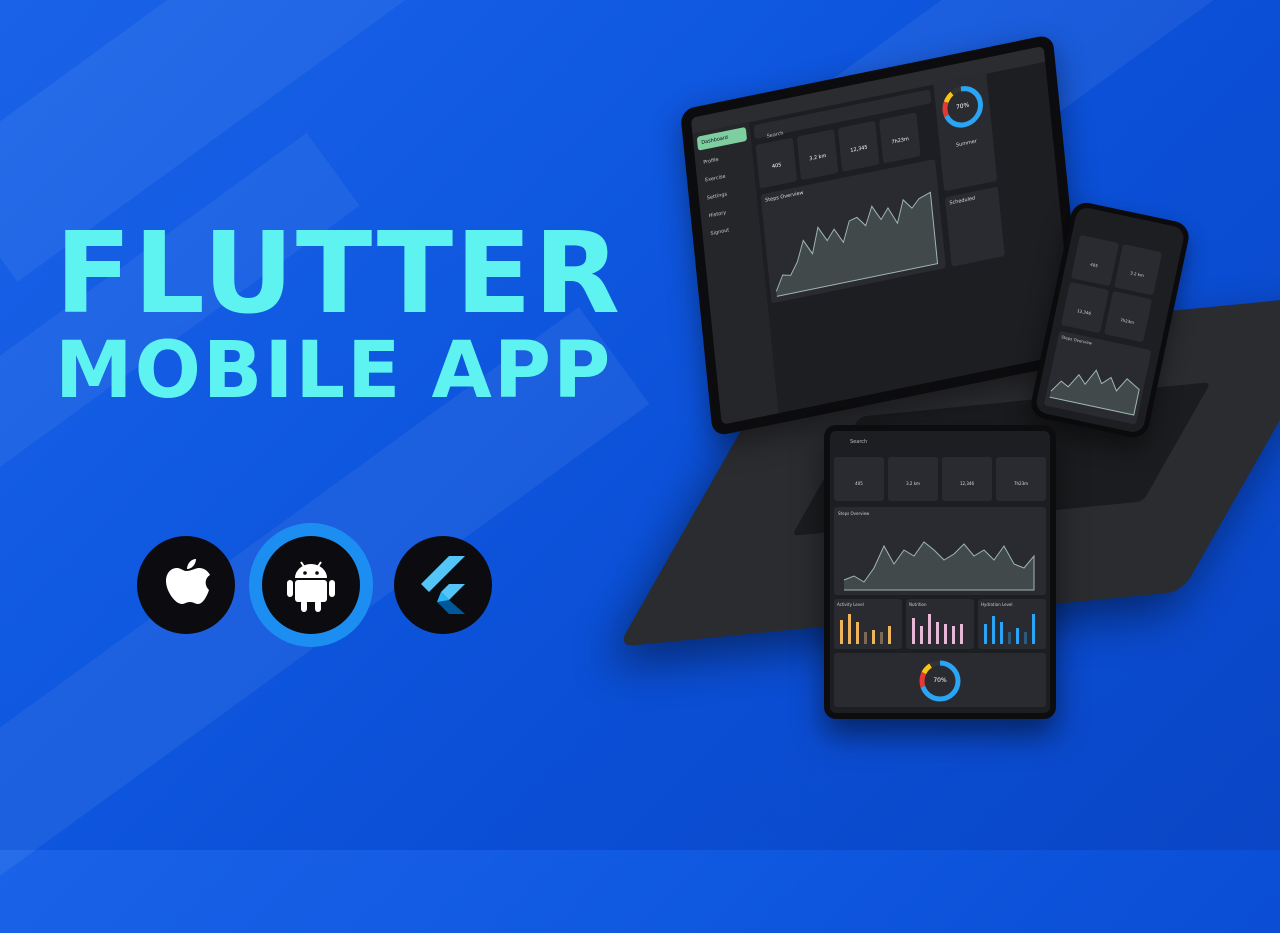 Image resolution: width=1280 pixels, height=933 pixels. I want to click on heading-mobile-app: MOBILE APP, so click(334, 371).